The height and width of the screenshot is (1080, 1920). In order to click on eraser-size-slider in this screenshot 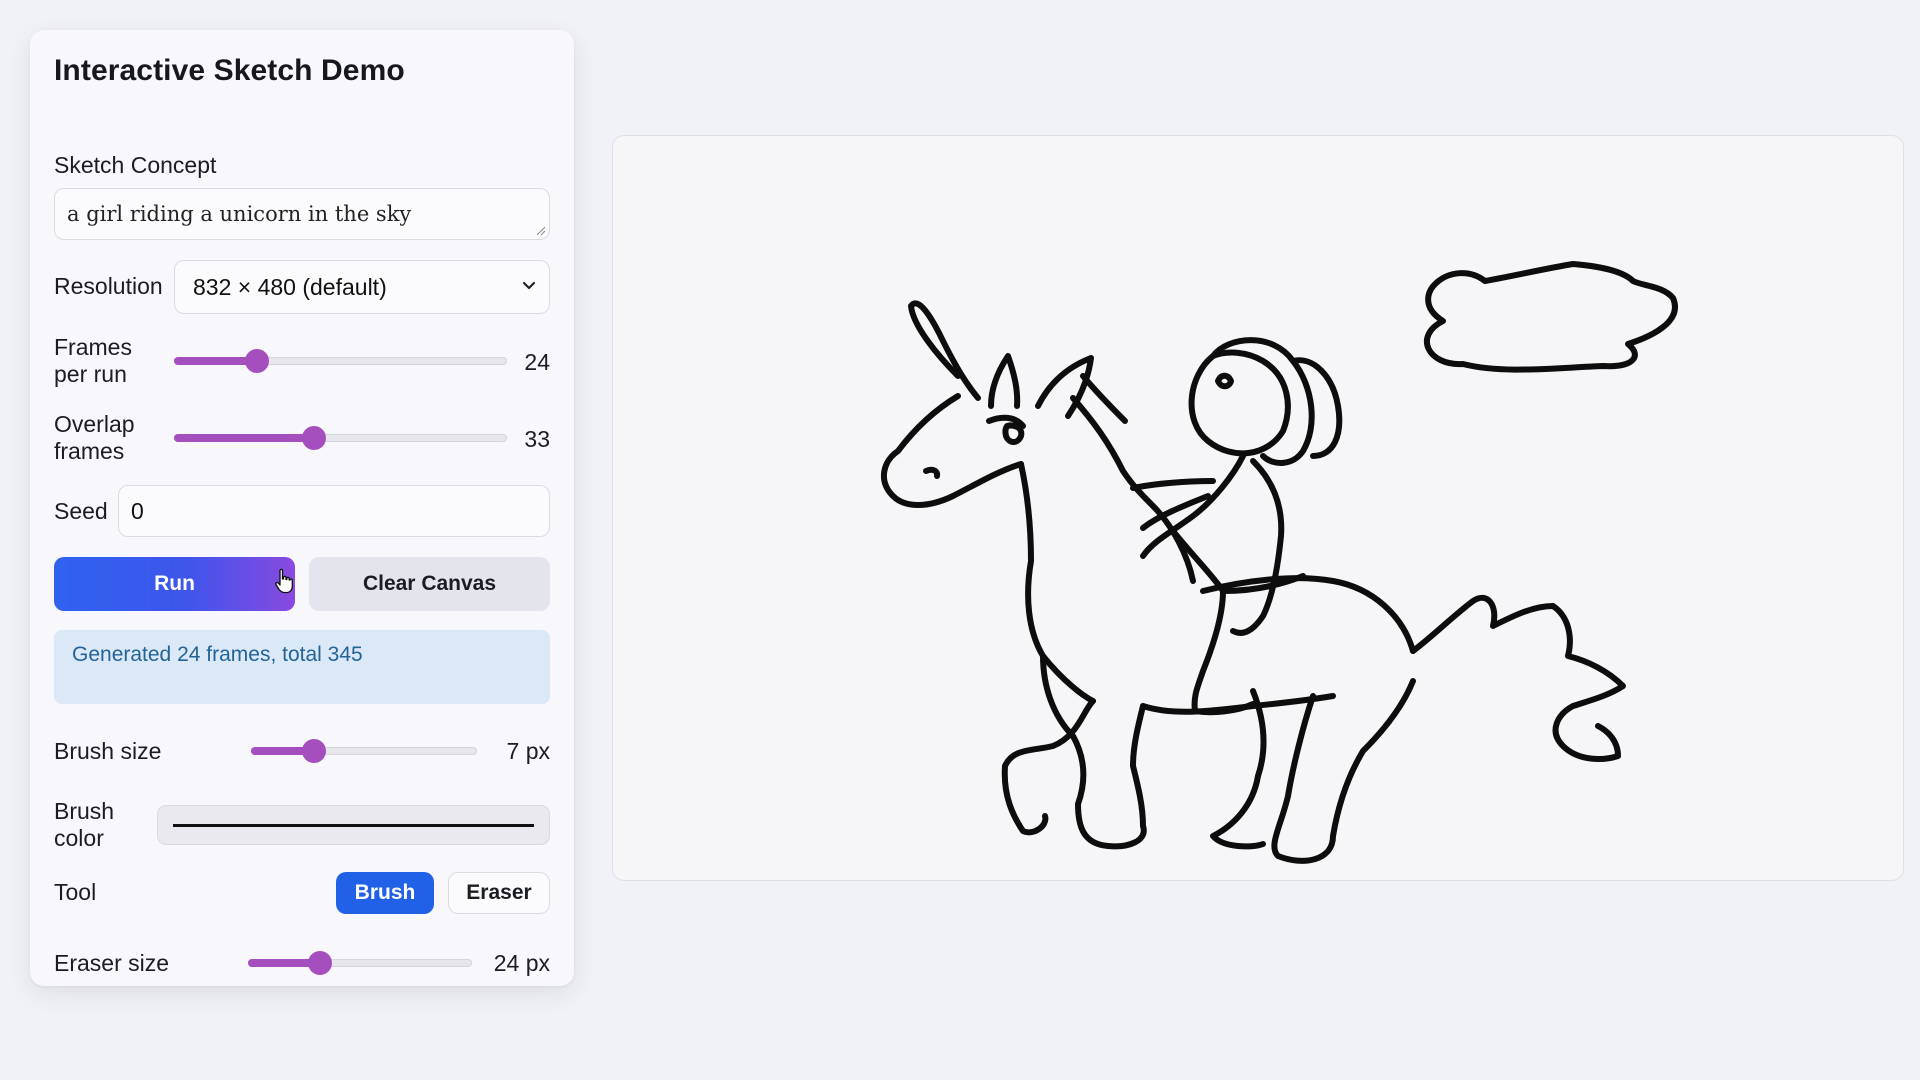, I will do `click(360, 963)`.